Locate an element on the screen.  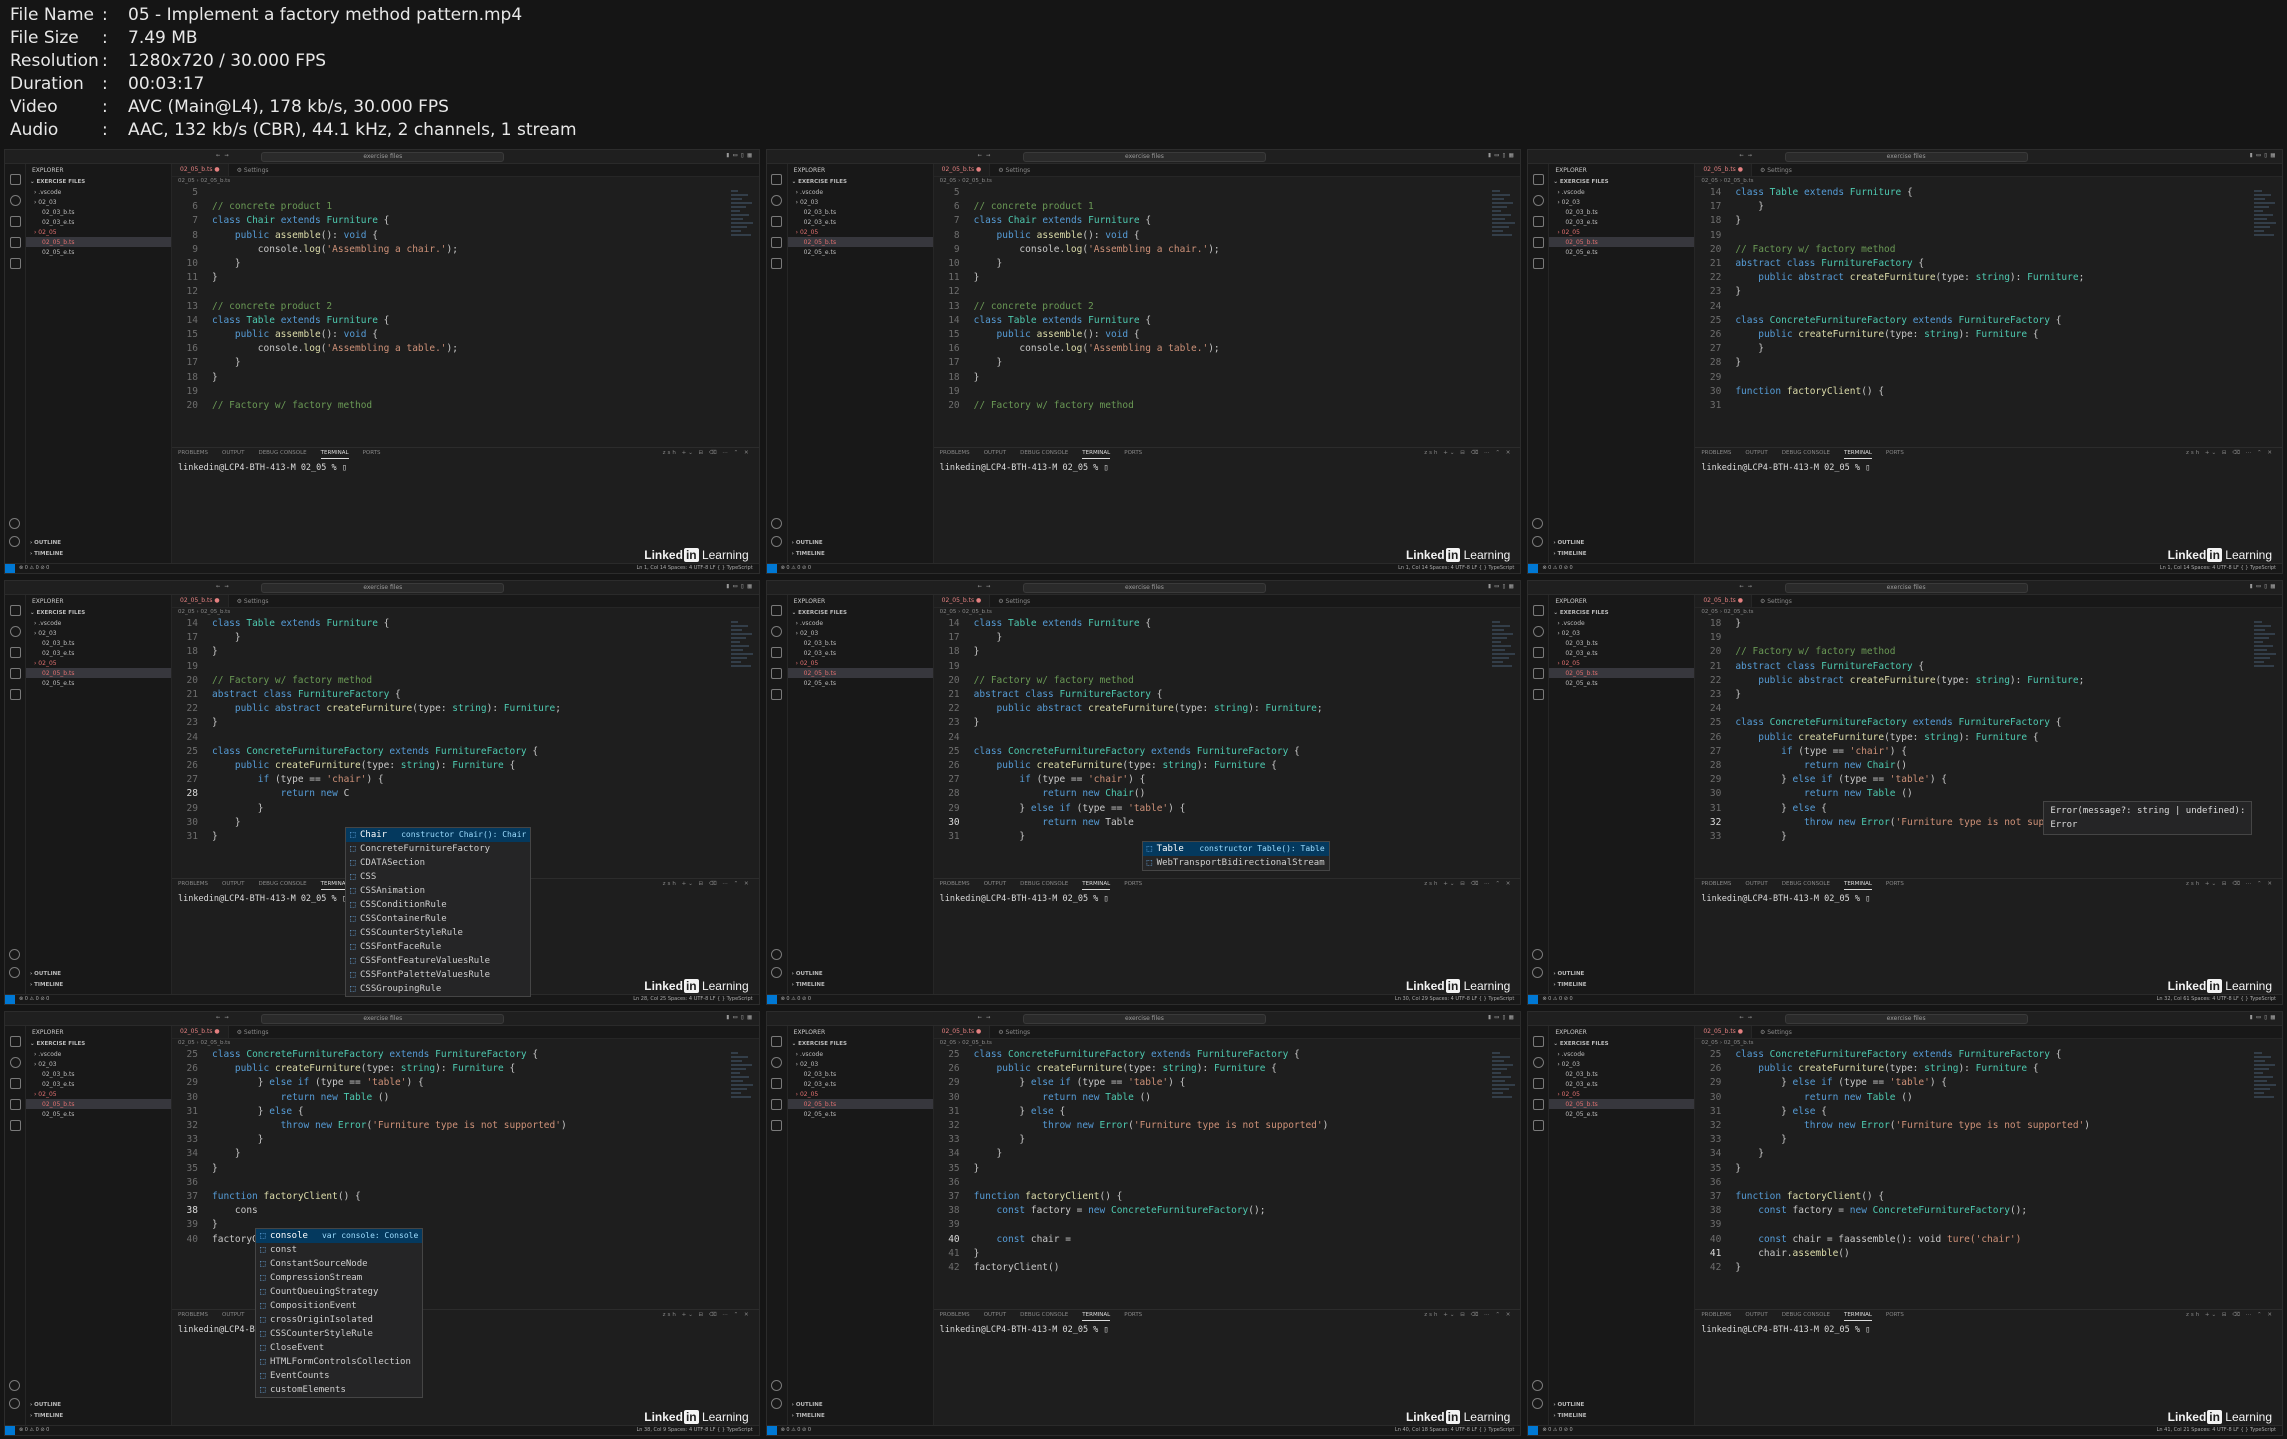
suggestion-item: ⬚ CSSConditionRule is located at coordinates (438, 905).